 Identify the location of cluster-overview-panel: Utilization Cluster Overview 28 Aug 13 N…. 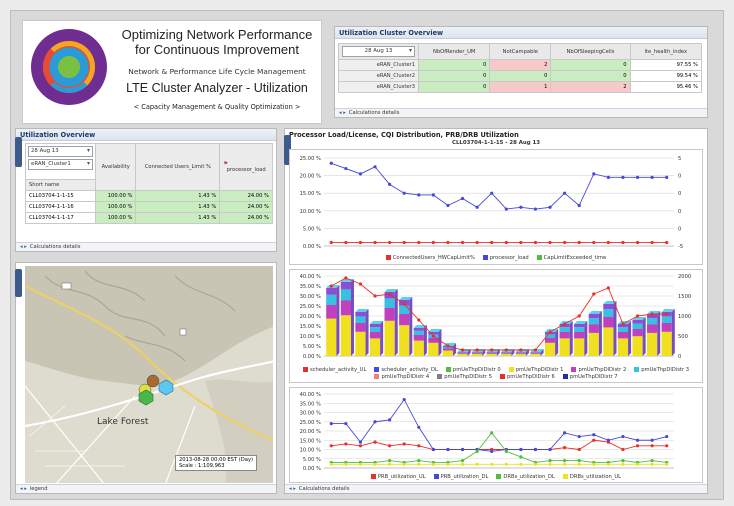
(521, 72).